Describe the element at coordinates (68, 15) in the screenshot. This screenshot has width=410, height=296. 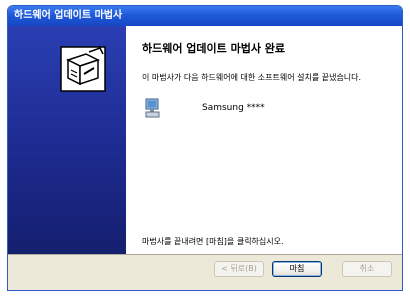
I see `window-title: 하드웨어 업데이트 마법사` at that location.